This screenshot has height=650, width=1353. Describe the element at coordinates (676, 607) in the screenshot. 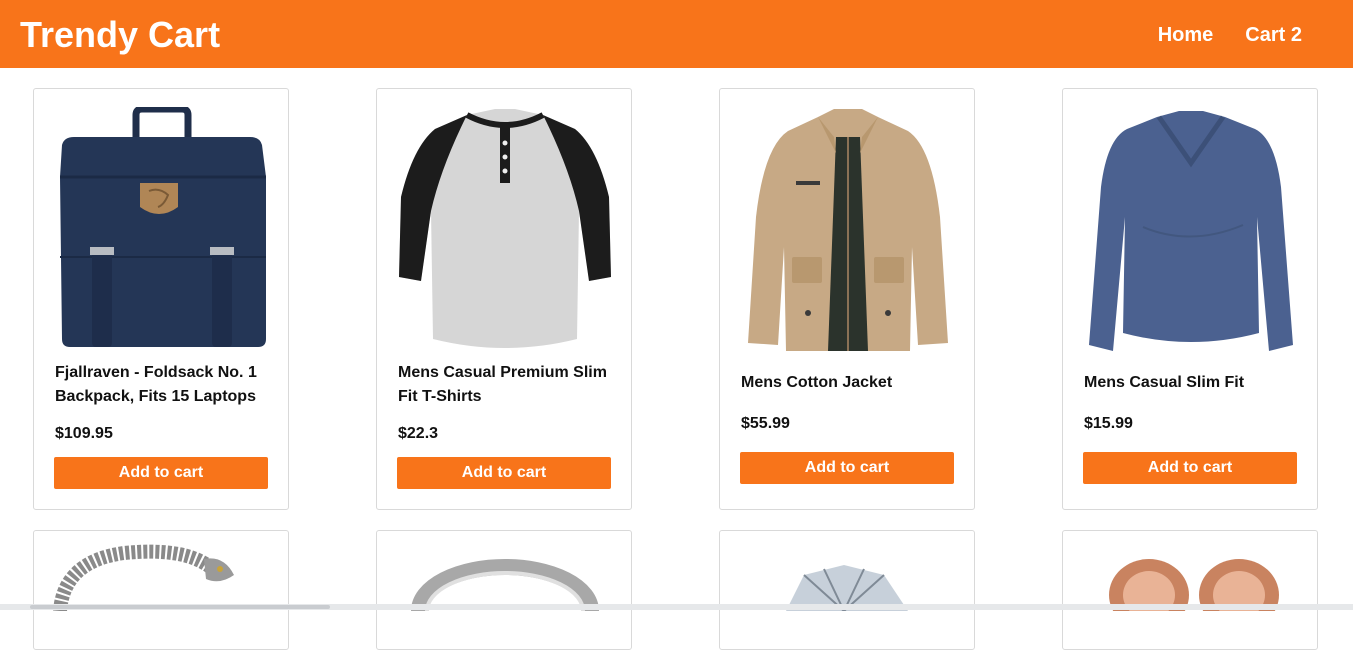

I see `horizontal-scrollbar` at that location.